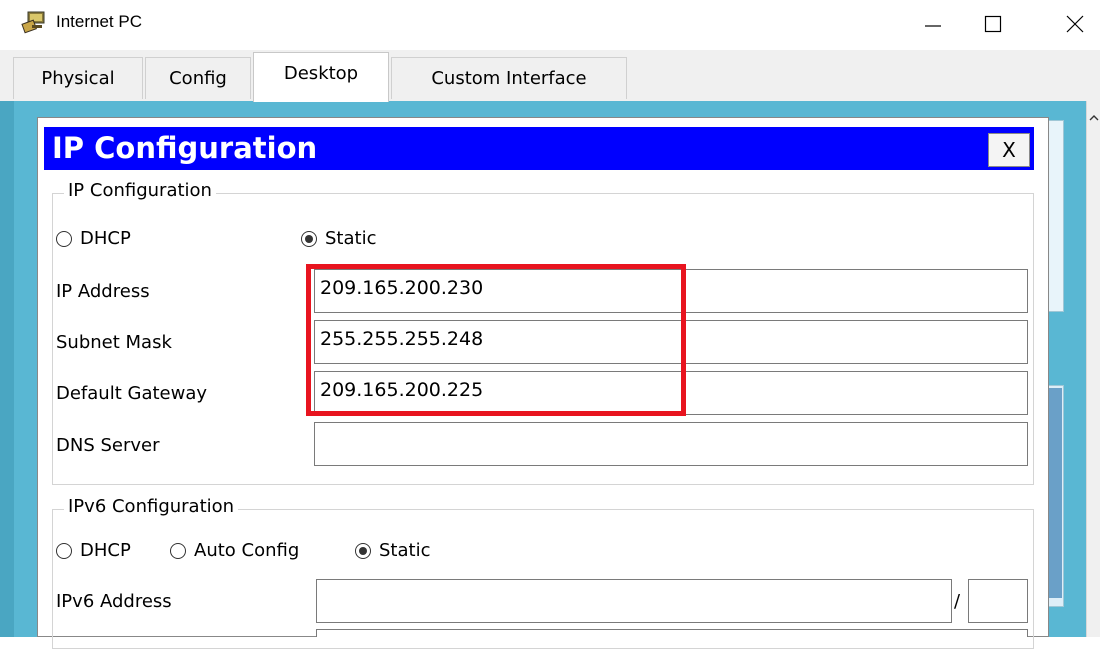  Describe the element at coordinates (672, 633) in the screenshot. I see `ipv6-link-local-field` at that location.